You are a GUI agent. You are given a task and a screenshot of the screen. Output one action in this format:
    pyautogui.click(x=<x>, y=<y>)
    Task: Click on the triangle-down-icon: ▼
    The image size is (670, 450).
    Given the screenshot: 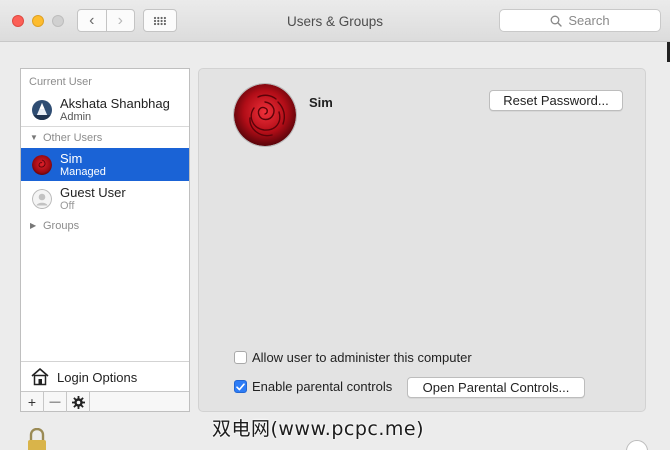 What is the action you would take?
    pyautogui.click(x=34, y=137)
    